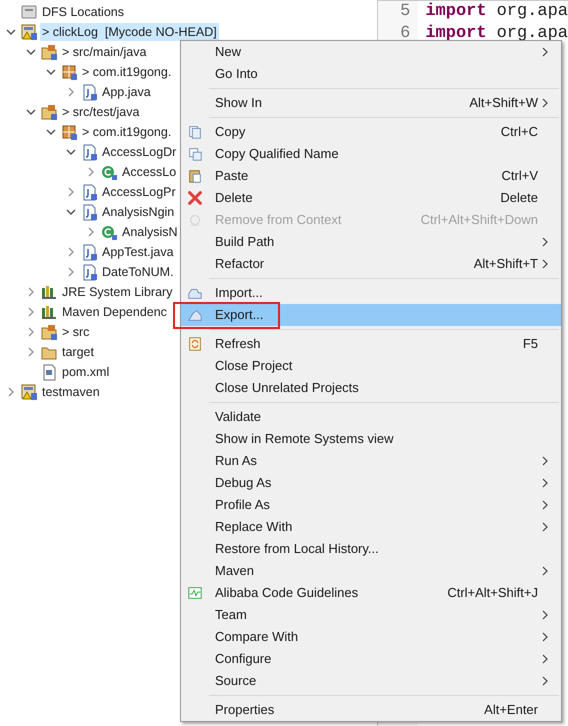  I want to click on menu-item: Show In Alt+Shift+W, so click(371, 103).